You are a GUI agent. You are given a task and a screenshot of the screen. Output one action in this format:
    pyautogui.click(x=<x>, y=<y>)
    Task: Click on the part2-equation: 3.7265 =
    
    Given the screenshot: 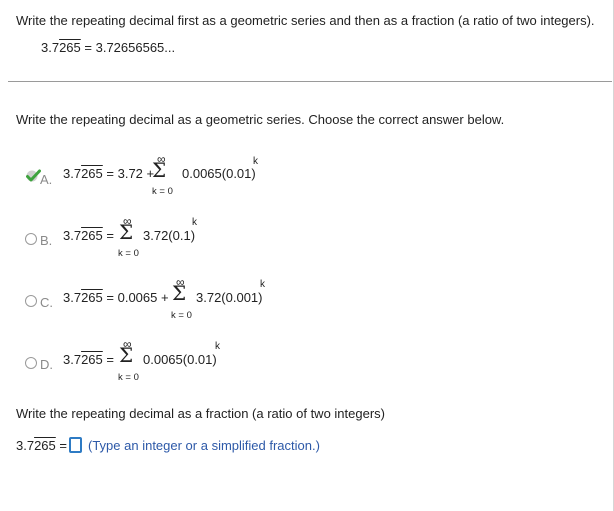 What is the action you would take?
    pyautogui.click(x=41, y=445)
    